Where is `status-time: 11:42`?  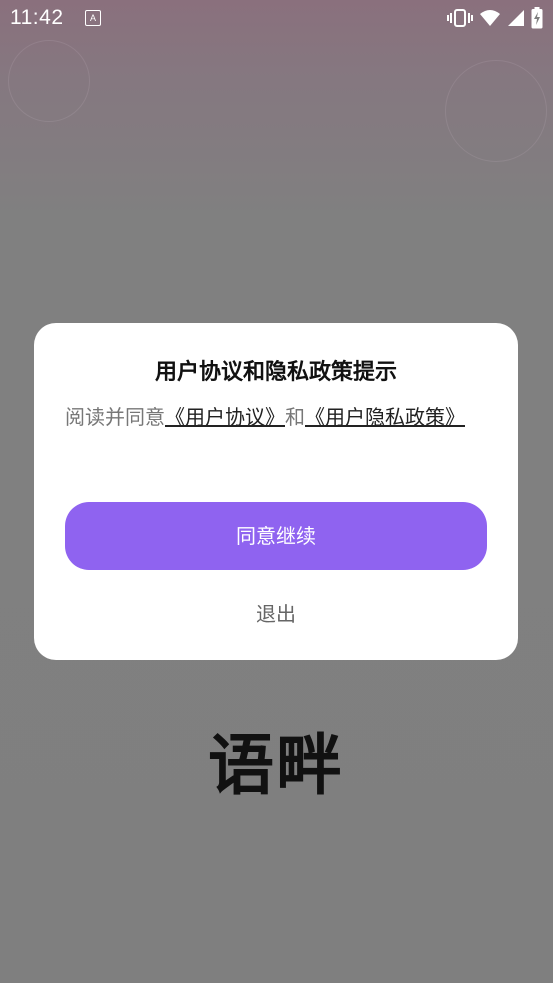
status-time: 11:42 is located at coordinates (37, 17).